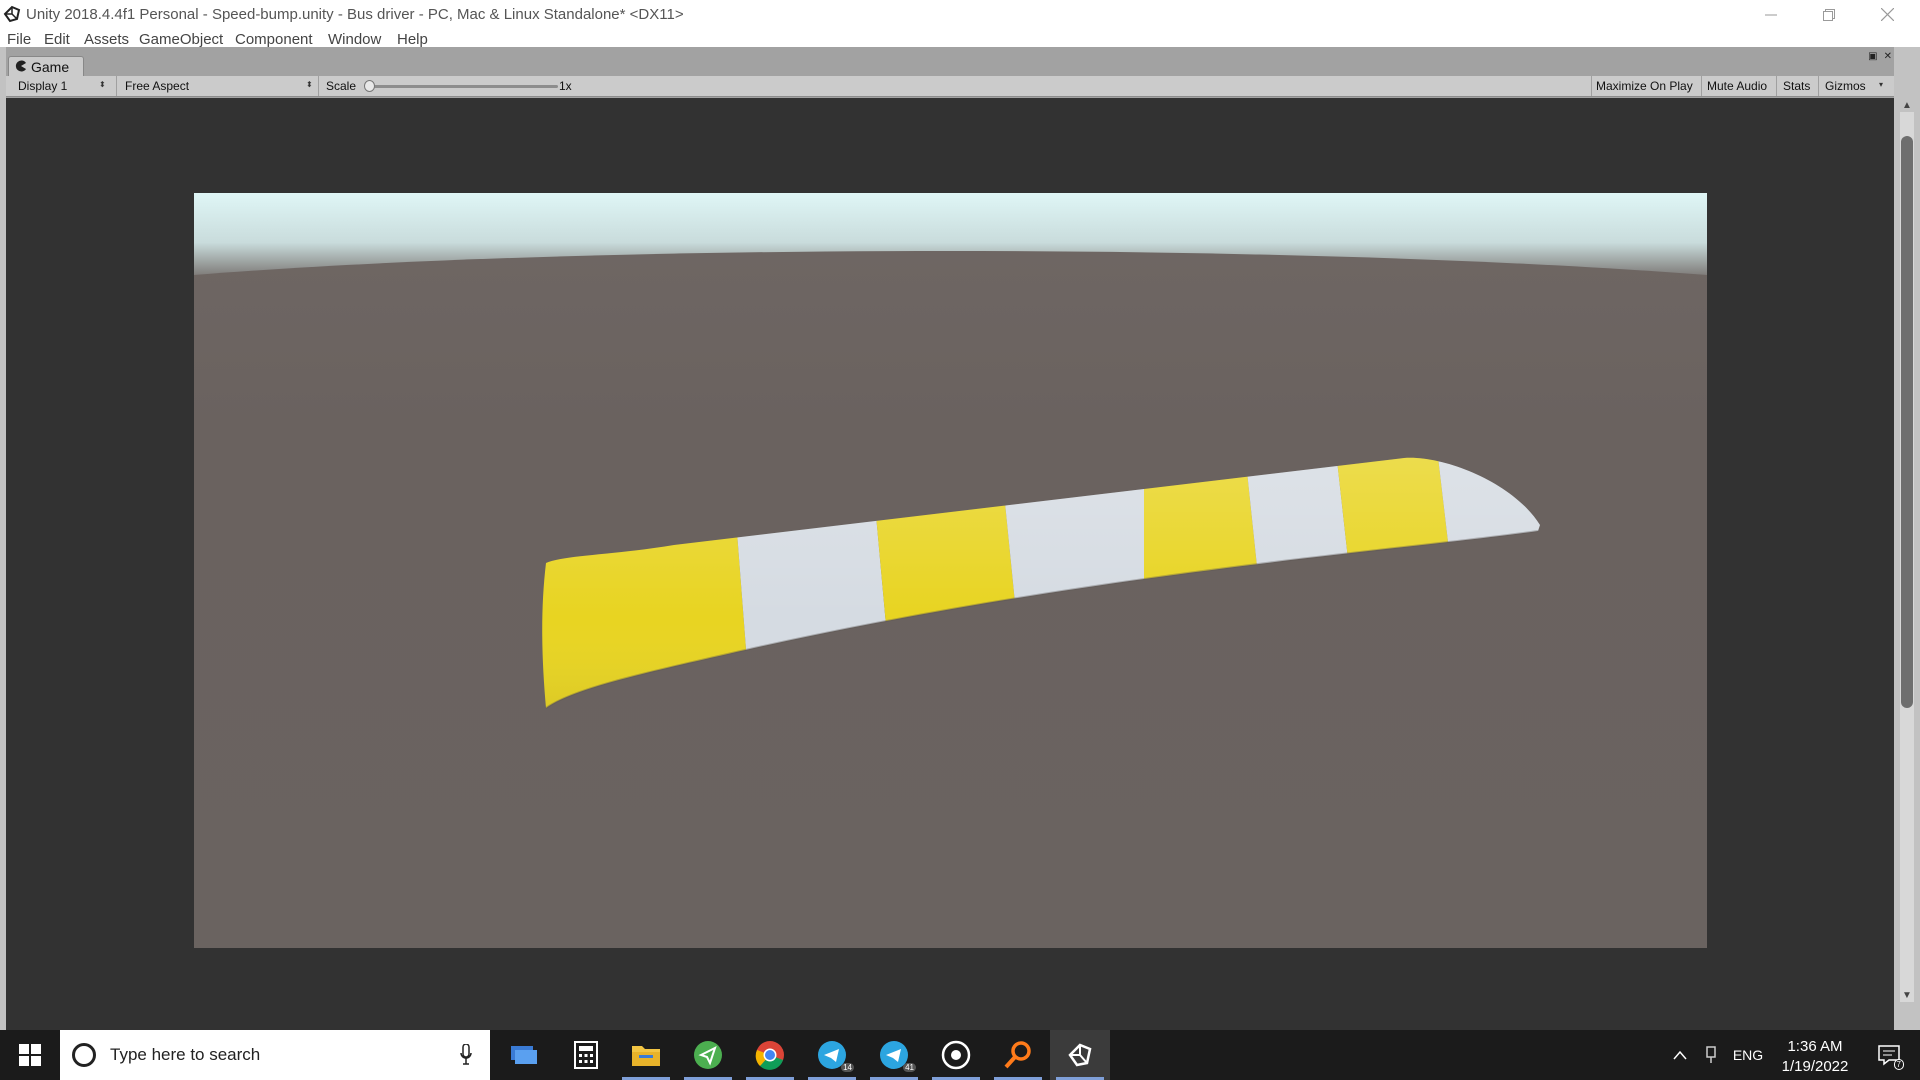 This screenshot has width=1920, height=1080. Describe the element at coordinates (12, 14) in the screenshot. I see `unity-logo-icon` at that location.